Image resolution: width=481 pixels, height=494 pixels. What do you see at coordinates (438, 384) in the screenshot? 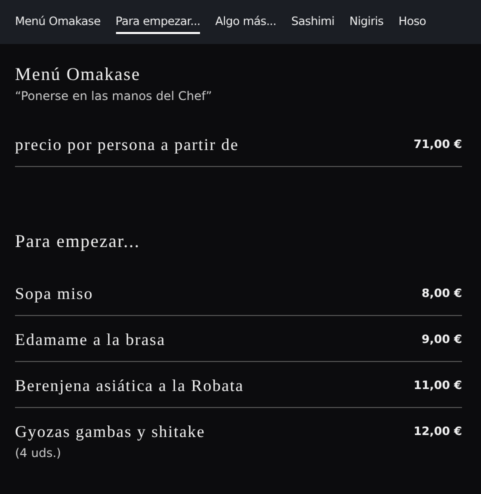
I see `dish-price: 11,00 €` at bounding box center [438, 384].